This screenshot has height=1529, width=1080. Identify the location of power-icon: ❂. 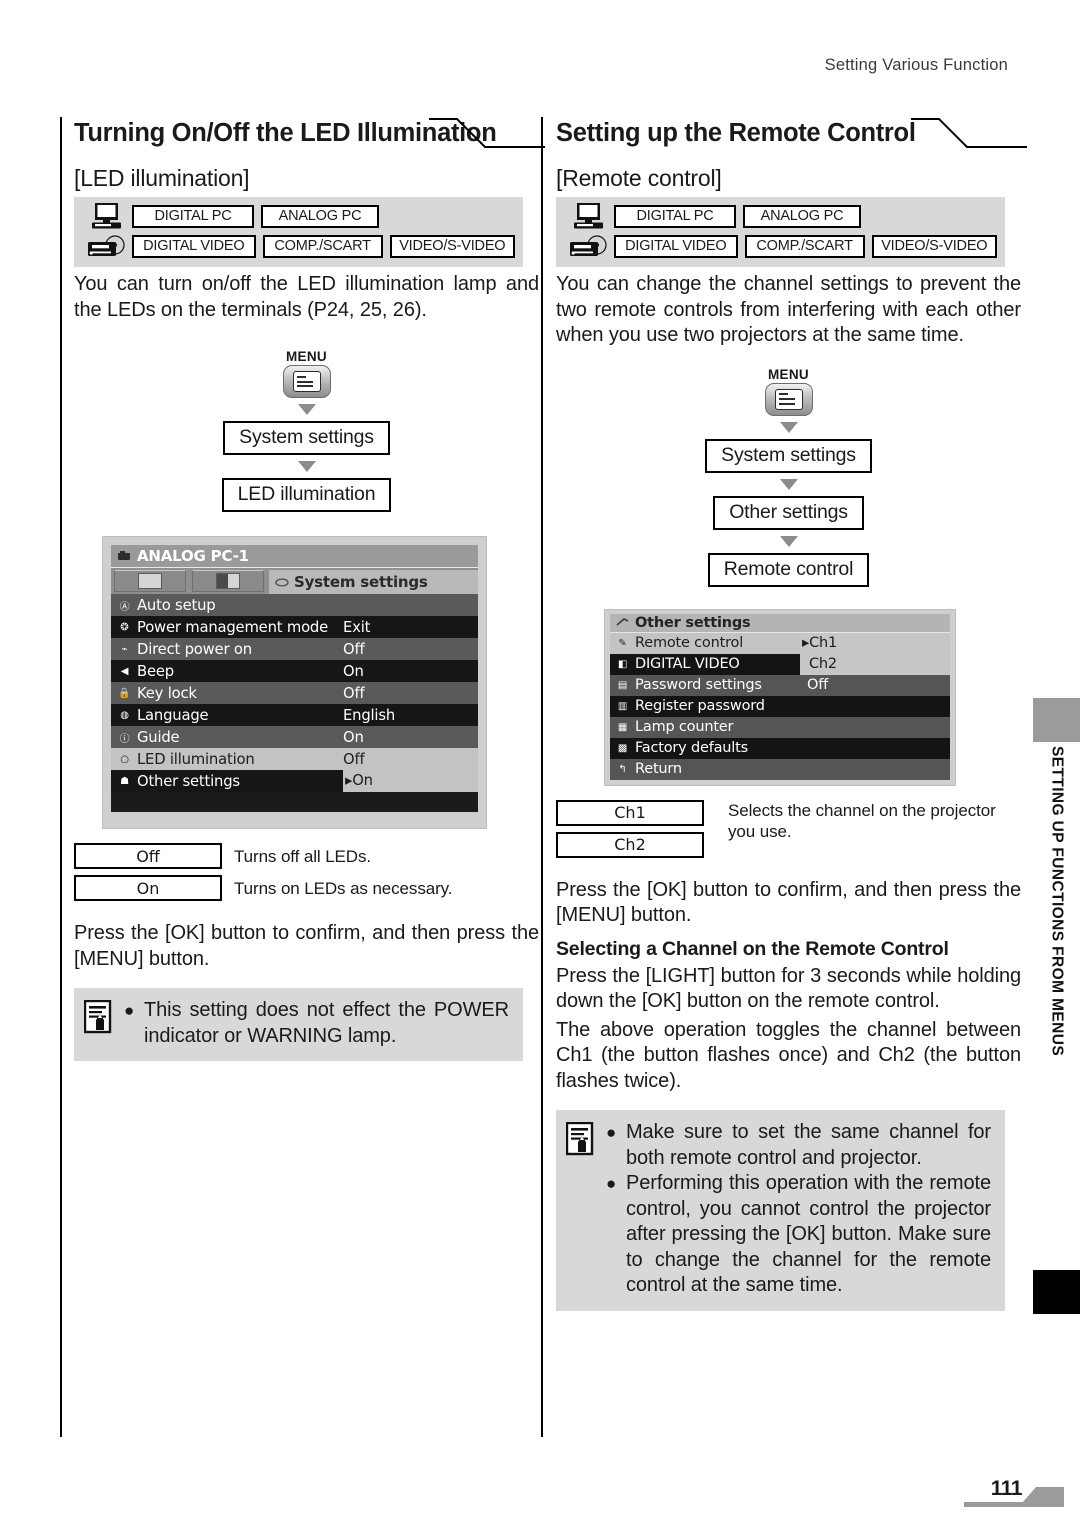
(124, 627).